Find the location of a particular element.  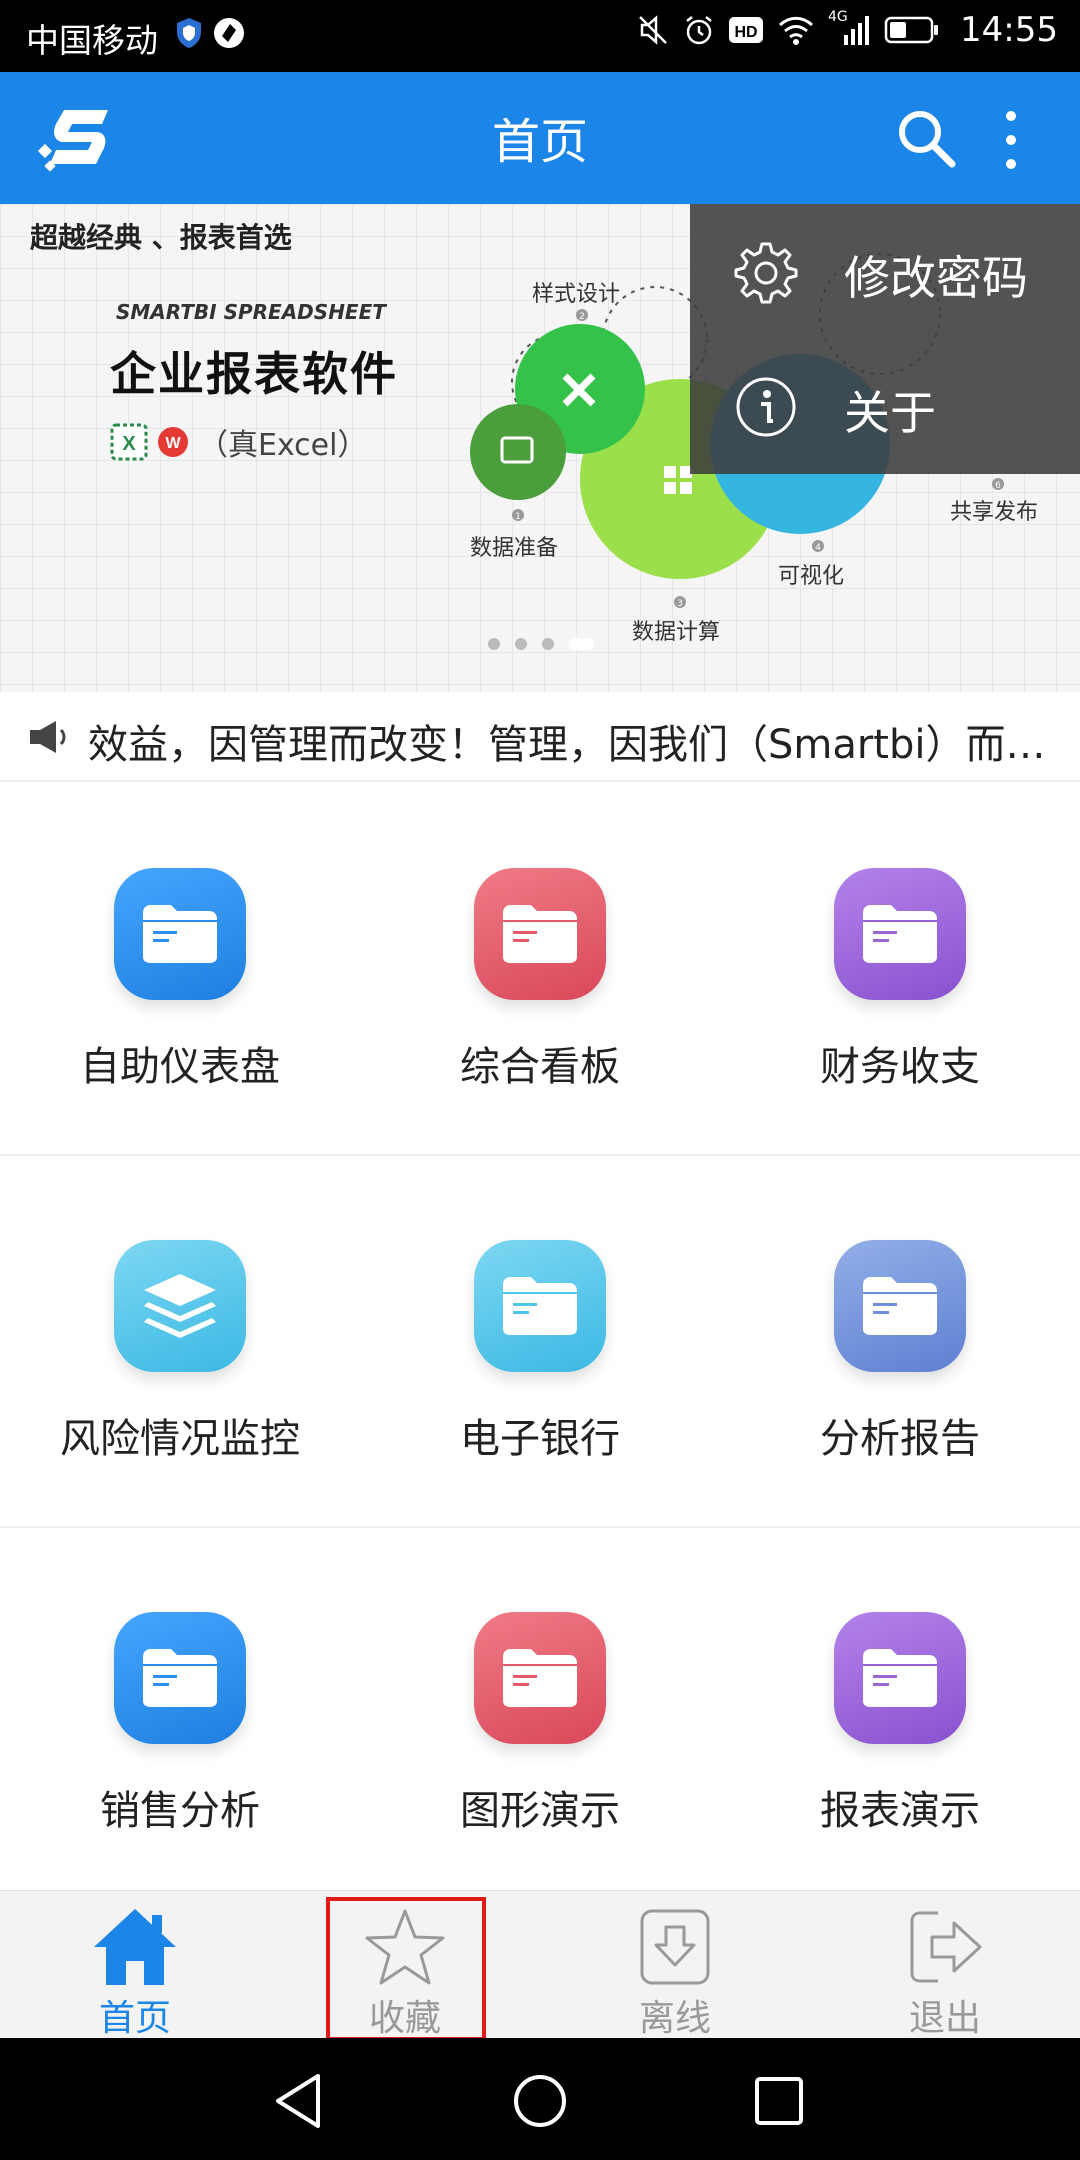

download-icon is located at coordinates (675, 1947).